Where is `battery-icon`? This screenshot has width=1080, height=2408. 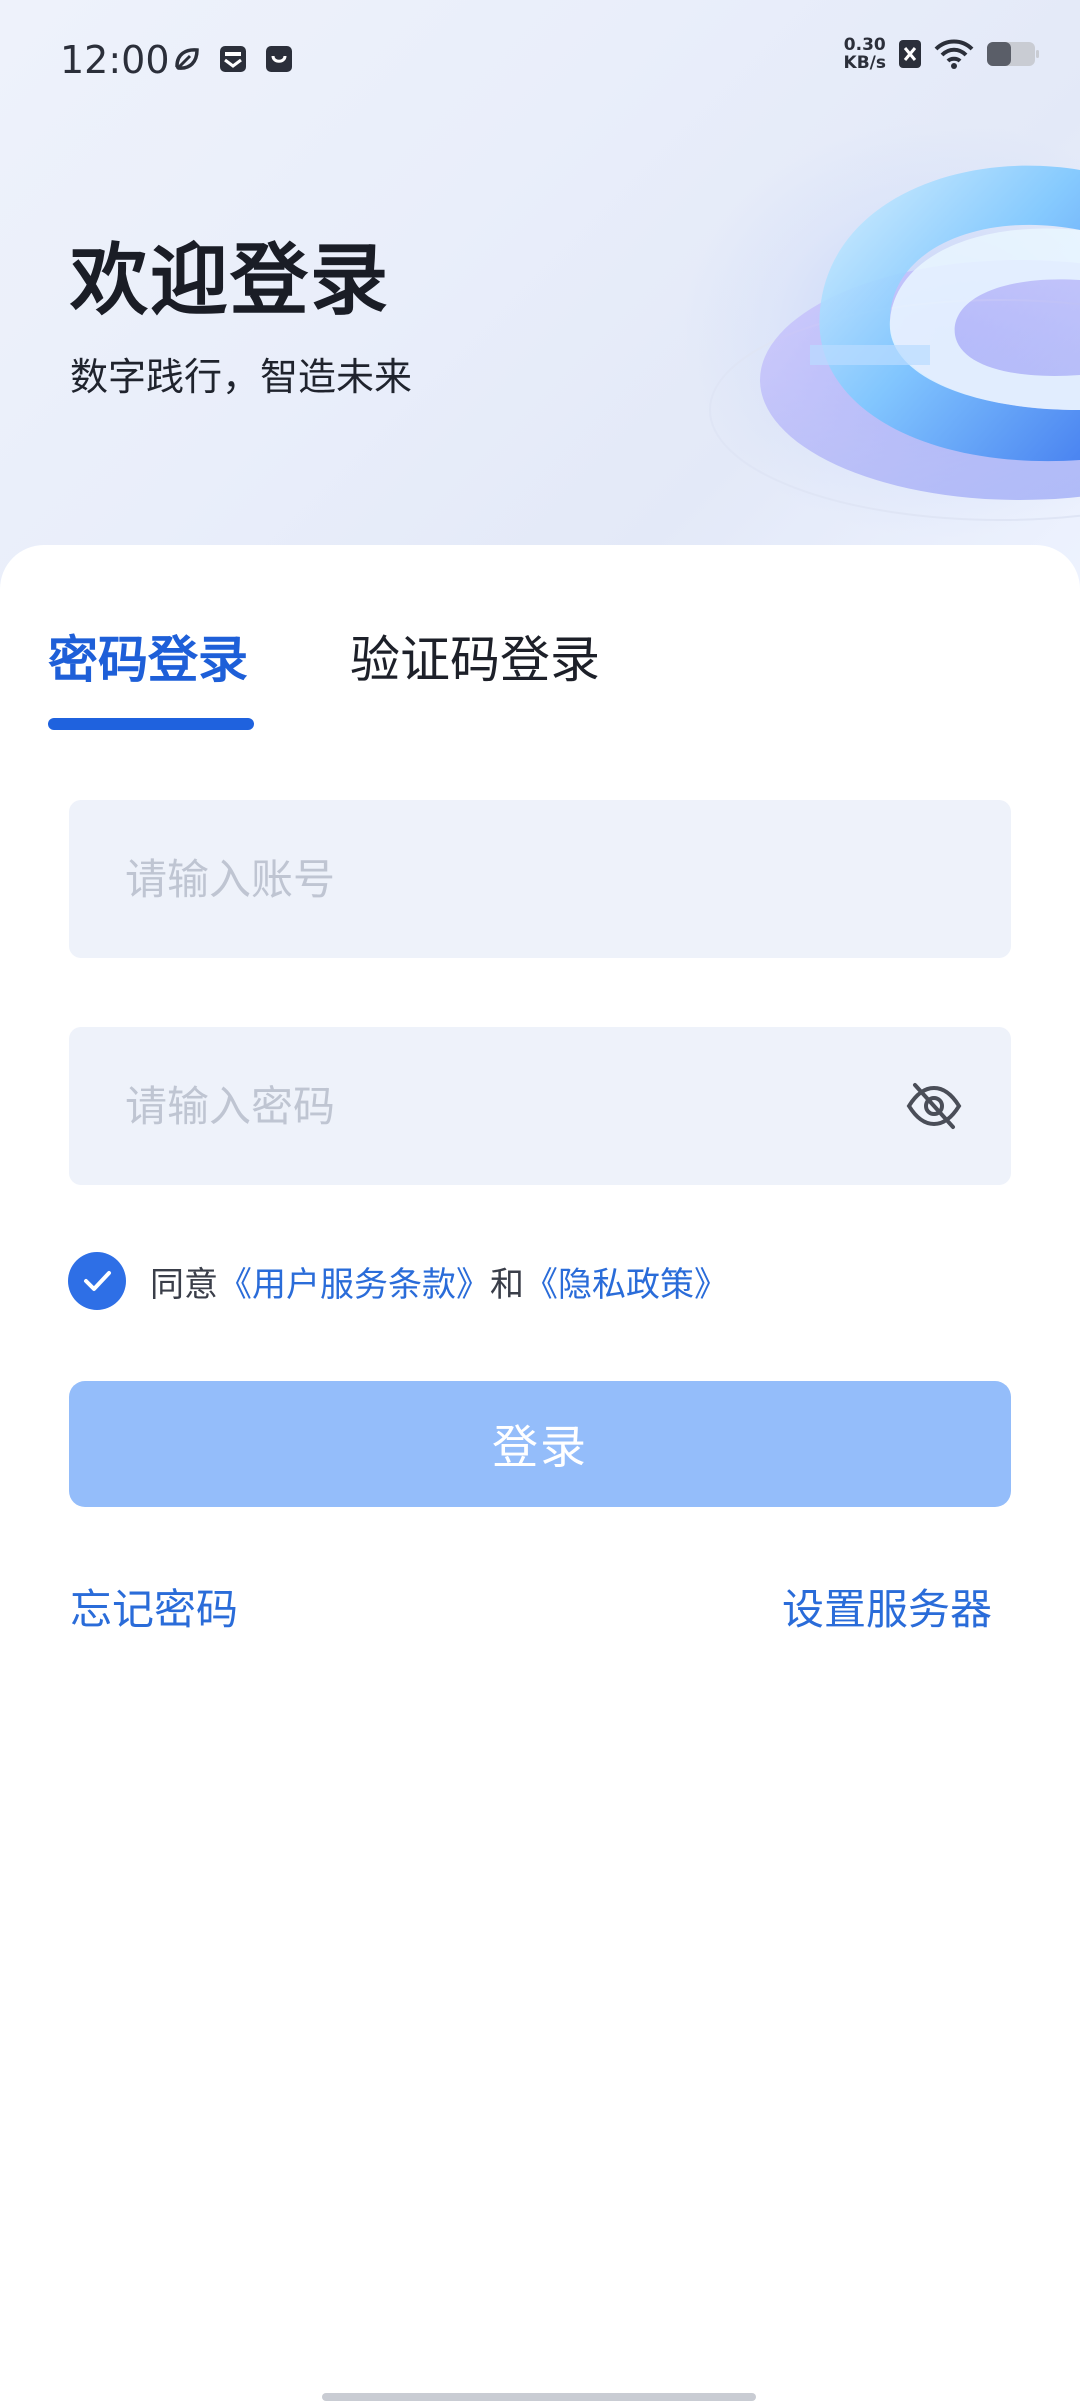 battery-icon is located at coordinates (1013, 54).